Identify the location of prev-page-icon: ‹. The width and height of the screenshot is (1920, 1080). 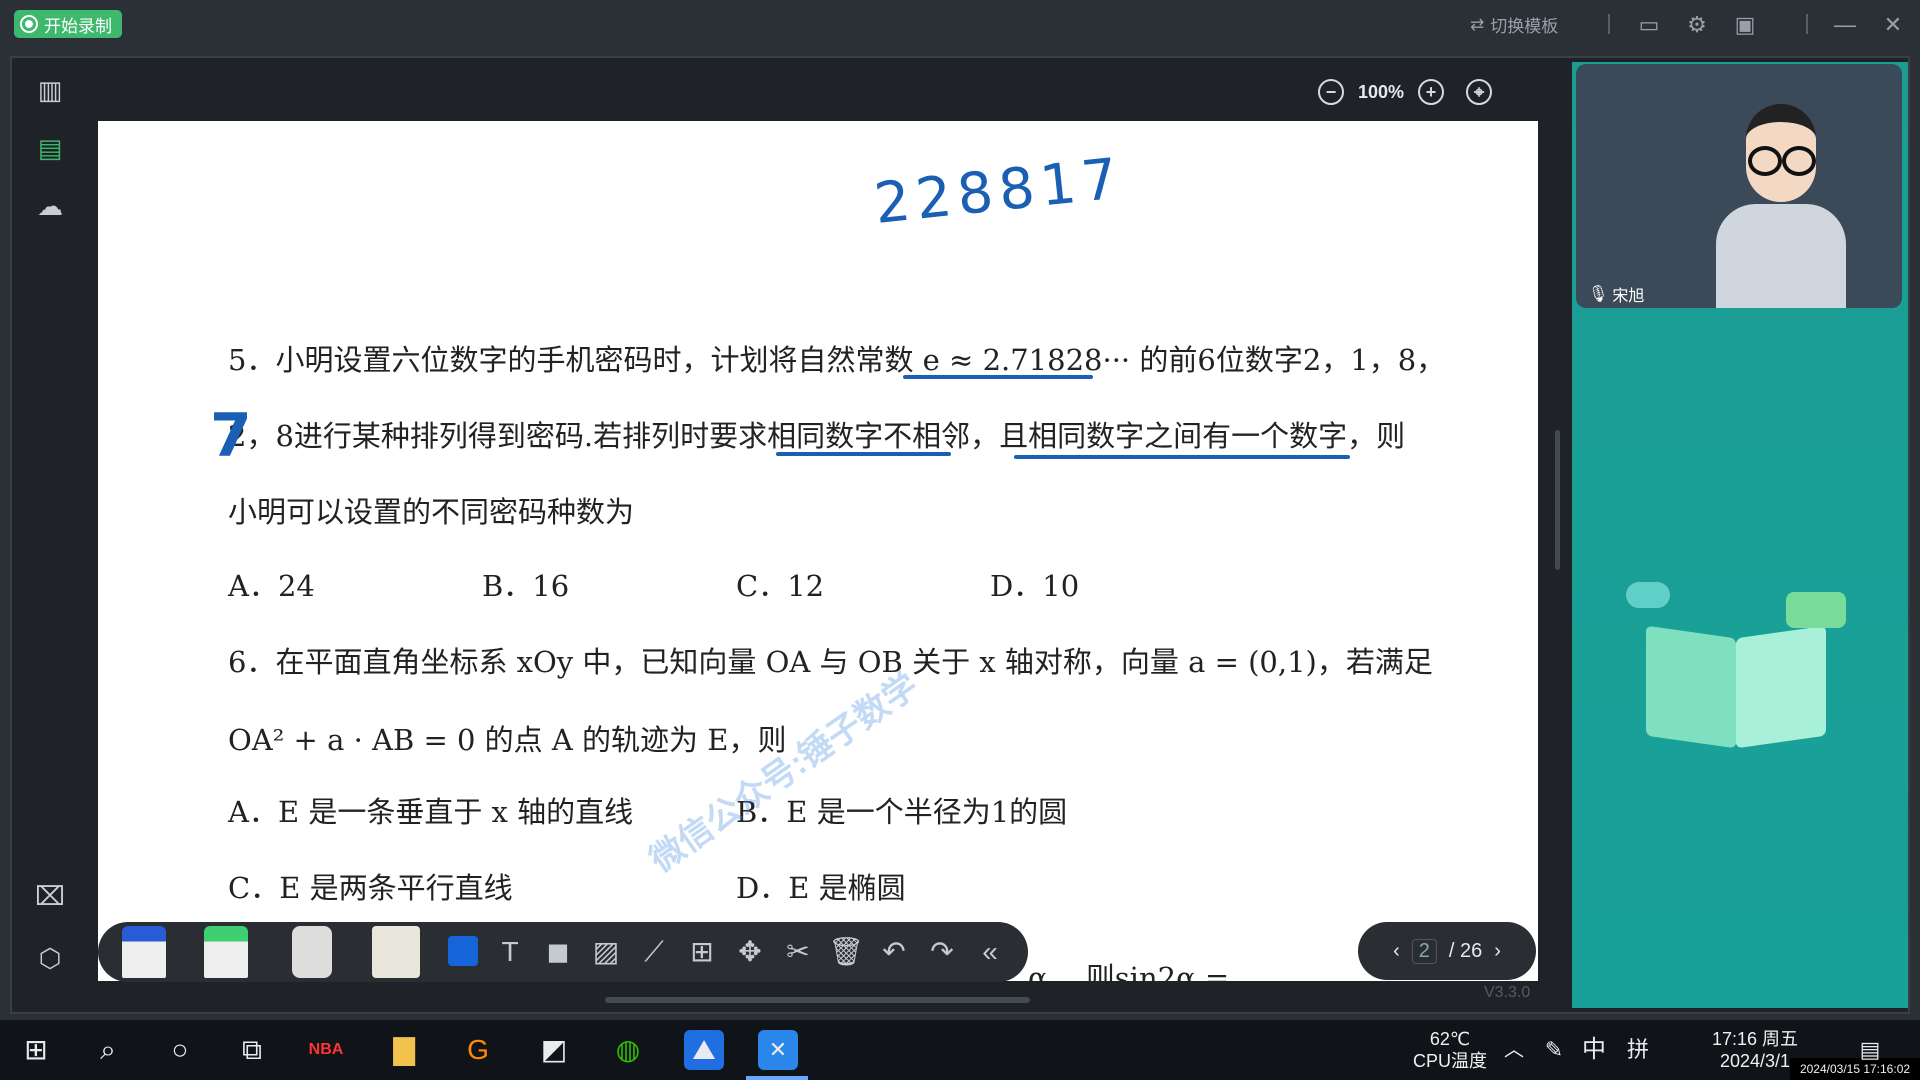
(1396, 951).